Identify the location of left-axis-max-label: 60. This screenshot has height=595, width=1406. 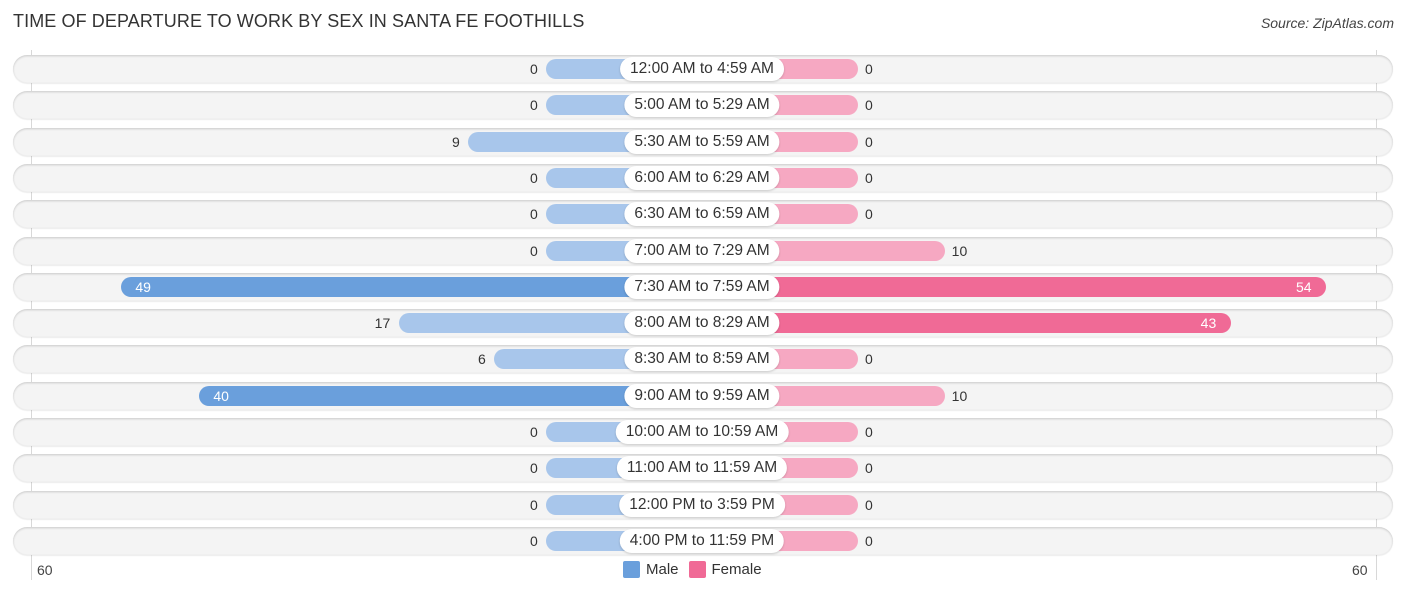
(45, 570).